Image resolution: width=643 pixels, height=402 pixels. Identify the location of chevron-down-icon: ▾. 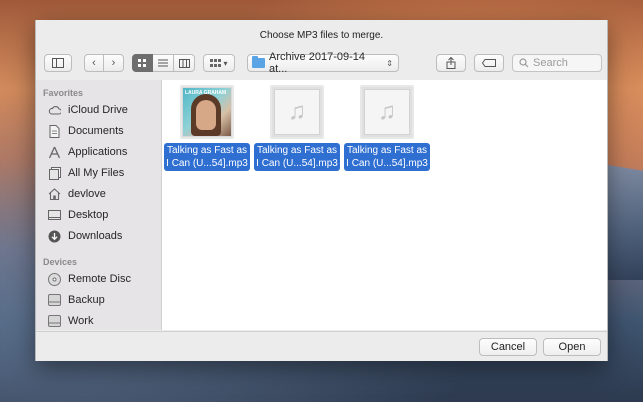
(225, 63).